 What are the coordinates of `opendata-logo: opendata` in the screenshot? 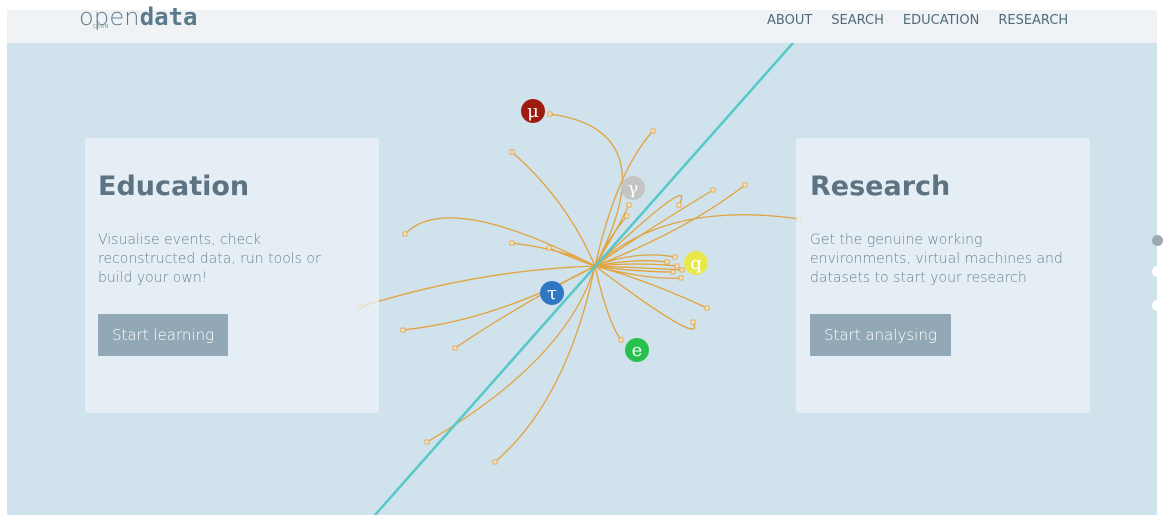 It's located at (138, 20).